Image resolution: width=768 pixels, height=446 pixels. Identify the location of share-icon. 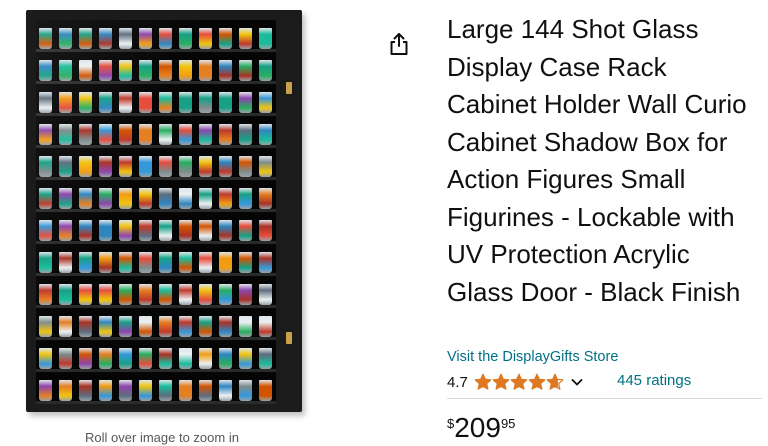
(399, 44).